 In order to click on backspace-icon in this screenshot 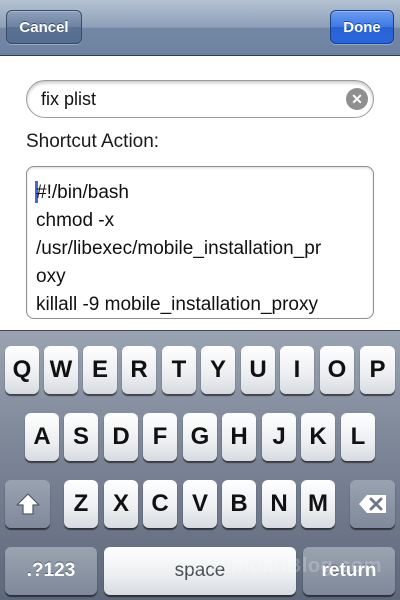, I will do `click(372, 504)`.